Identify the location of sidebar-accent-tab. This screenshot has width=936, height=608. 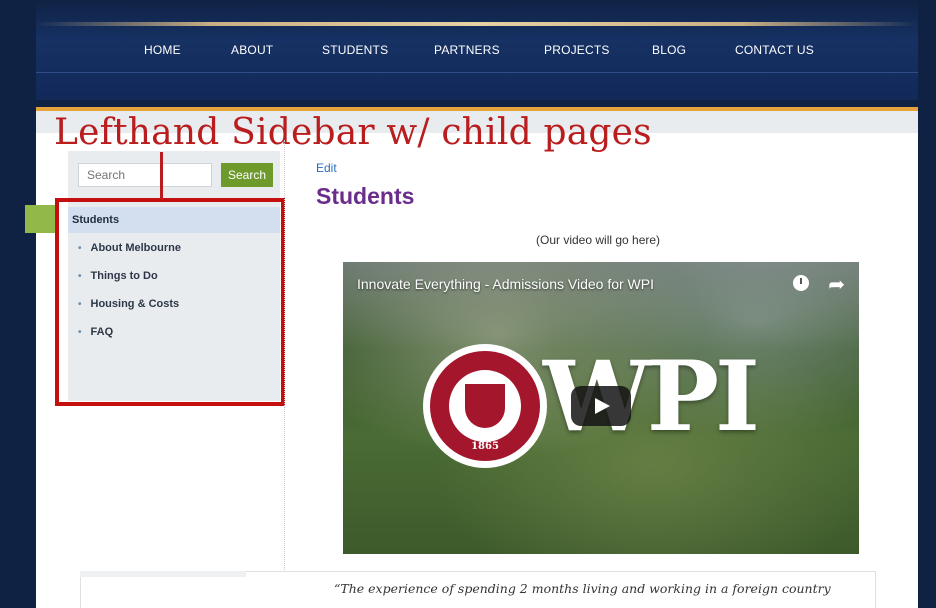
(40, 219).